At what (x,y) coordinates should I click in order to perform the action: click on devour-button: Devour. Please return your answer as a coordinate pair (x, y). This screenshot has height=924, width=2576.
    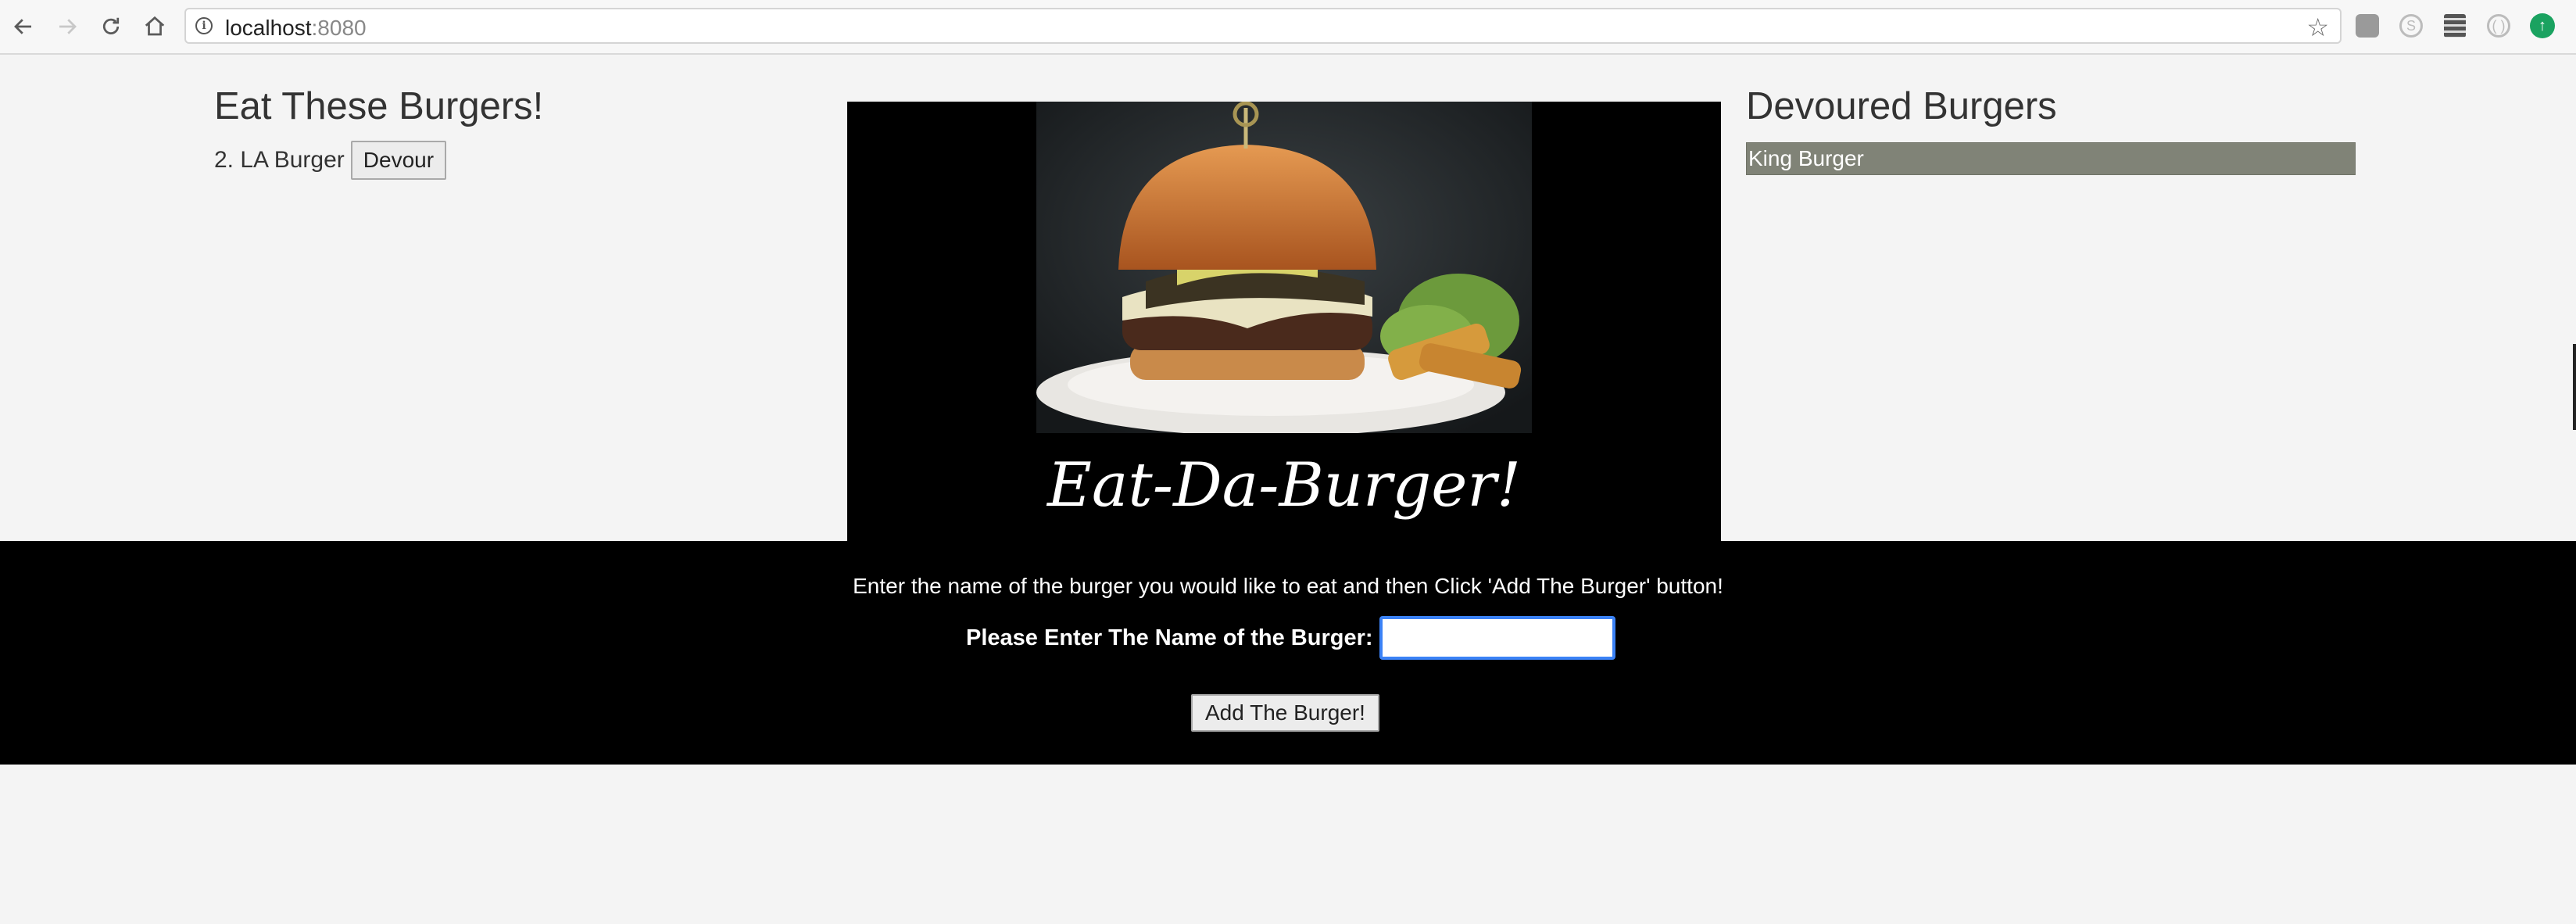
    Looking at the image, I should click on (398, 160).